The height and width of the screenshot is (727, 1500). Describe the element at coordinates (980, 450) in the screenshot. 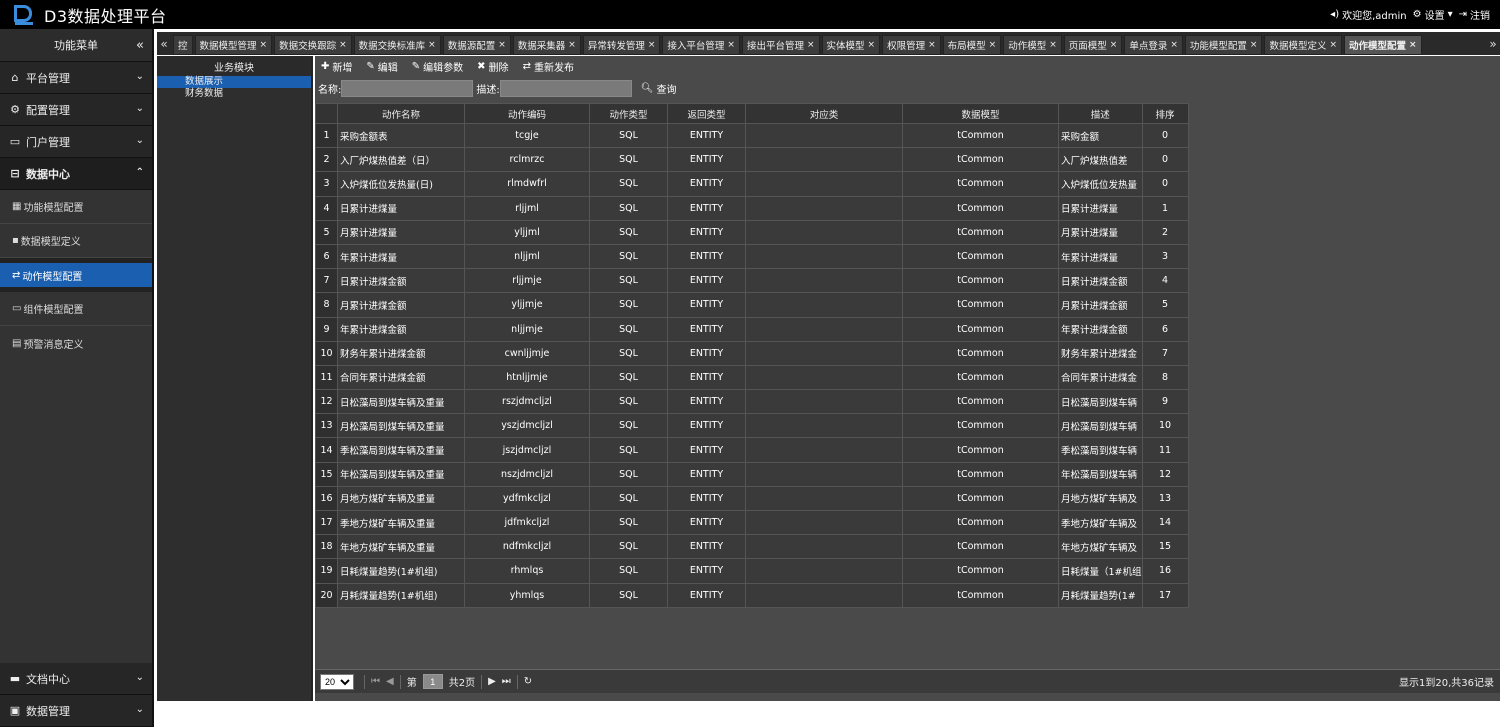

I see `data-model-cell: tCommon` at that location.